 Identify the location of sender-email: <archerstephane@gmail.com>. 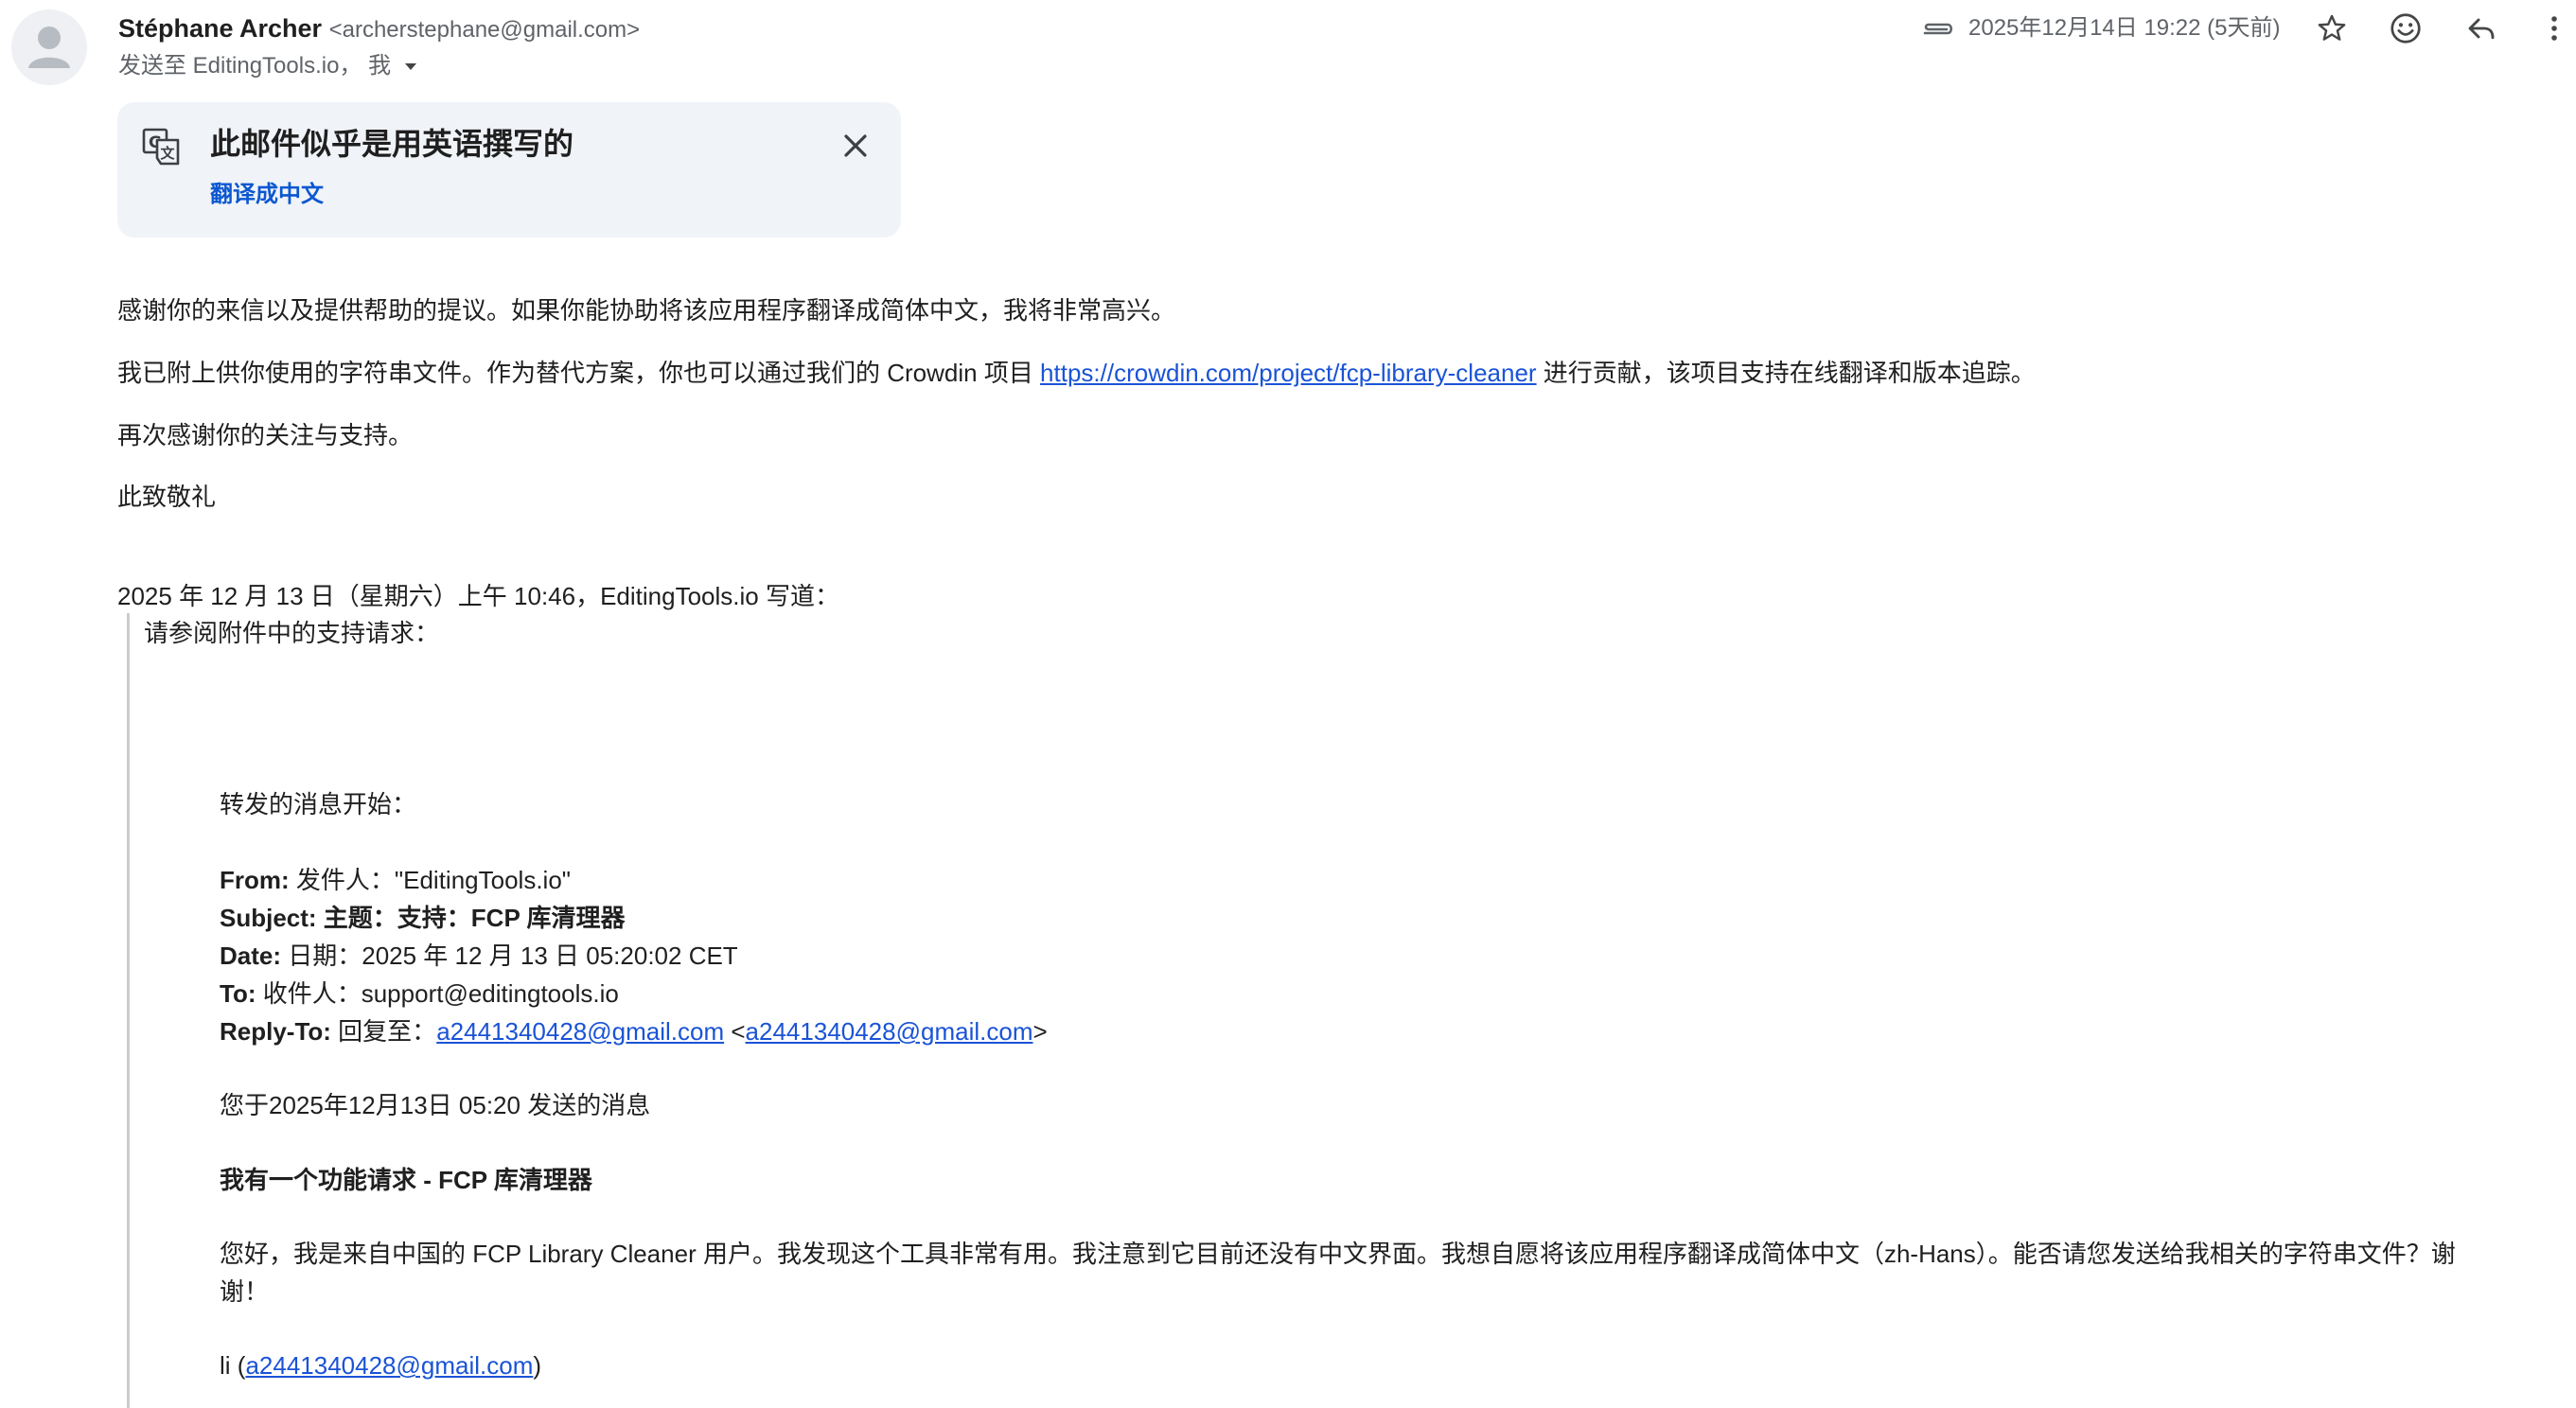
(484, 30).